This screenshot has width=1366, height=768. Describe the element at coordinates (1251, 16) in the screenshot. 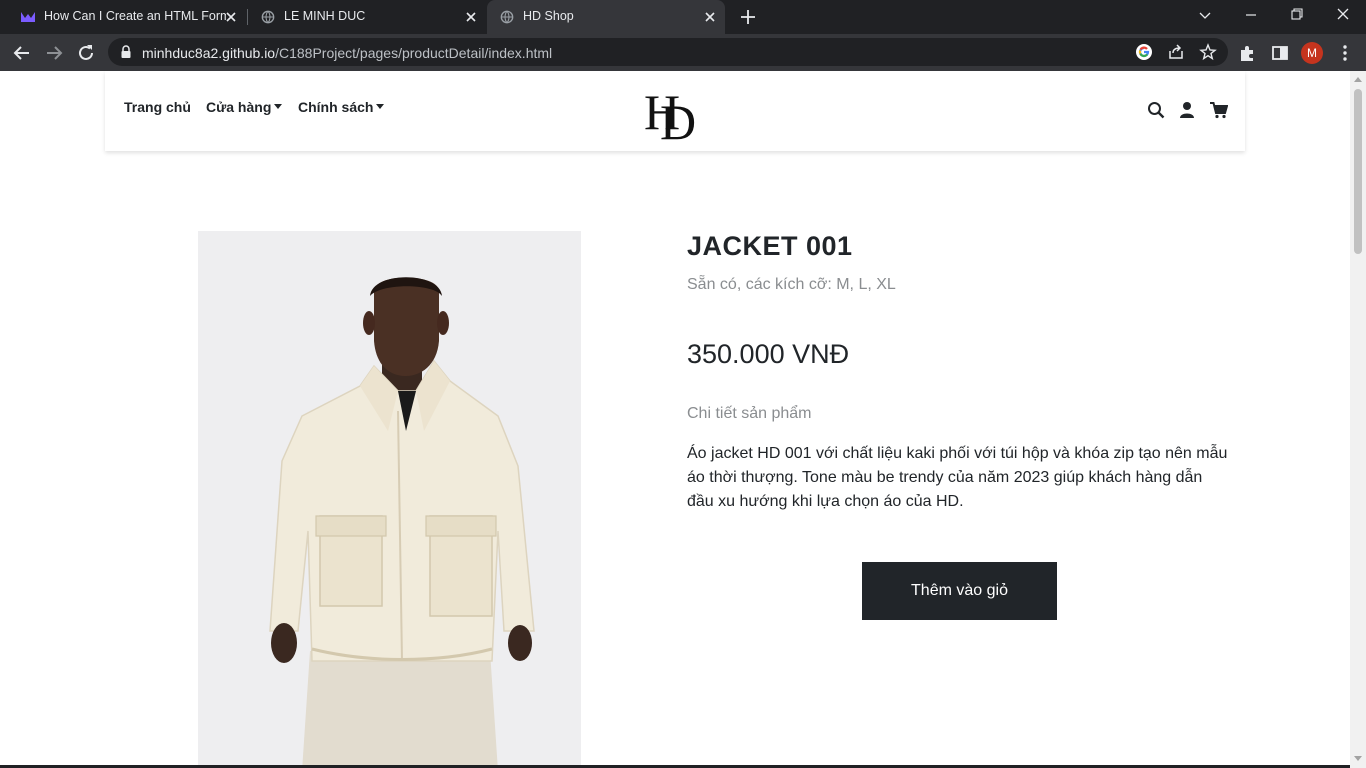

I see `minimize-icon` at that location.